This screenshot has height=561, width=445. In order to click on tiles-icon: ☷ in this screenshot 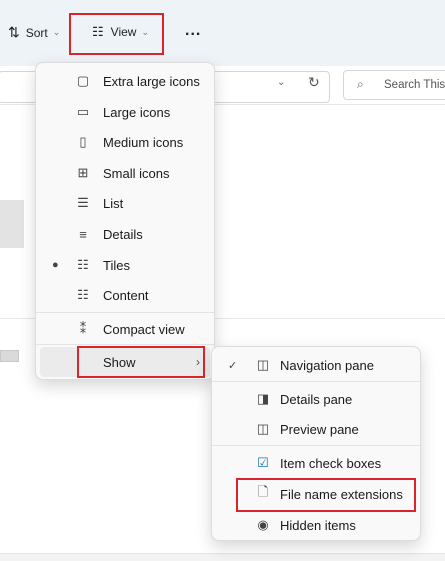, I will do `click(83, 264)`.